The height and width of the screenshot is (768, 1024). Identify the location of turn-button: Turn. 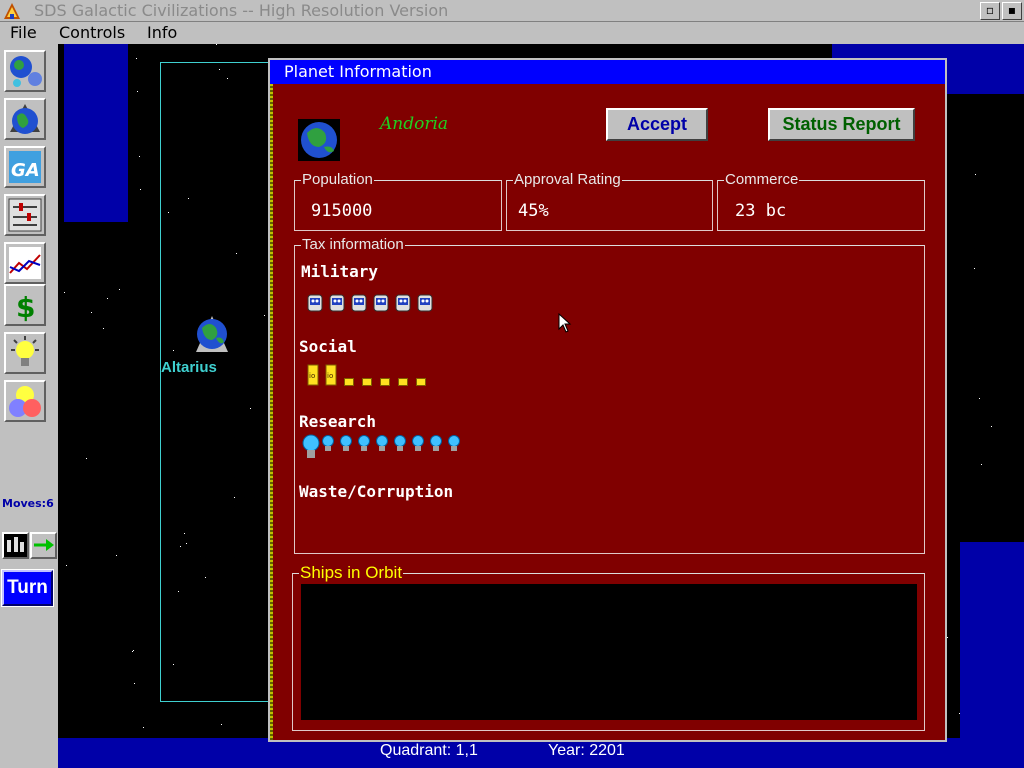
(27, 588).